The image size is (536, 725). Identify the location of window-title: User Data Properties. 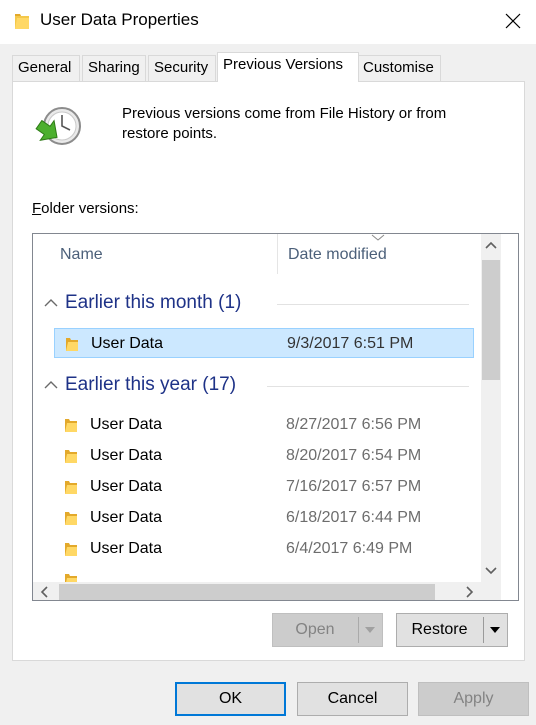
(119, 19).